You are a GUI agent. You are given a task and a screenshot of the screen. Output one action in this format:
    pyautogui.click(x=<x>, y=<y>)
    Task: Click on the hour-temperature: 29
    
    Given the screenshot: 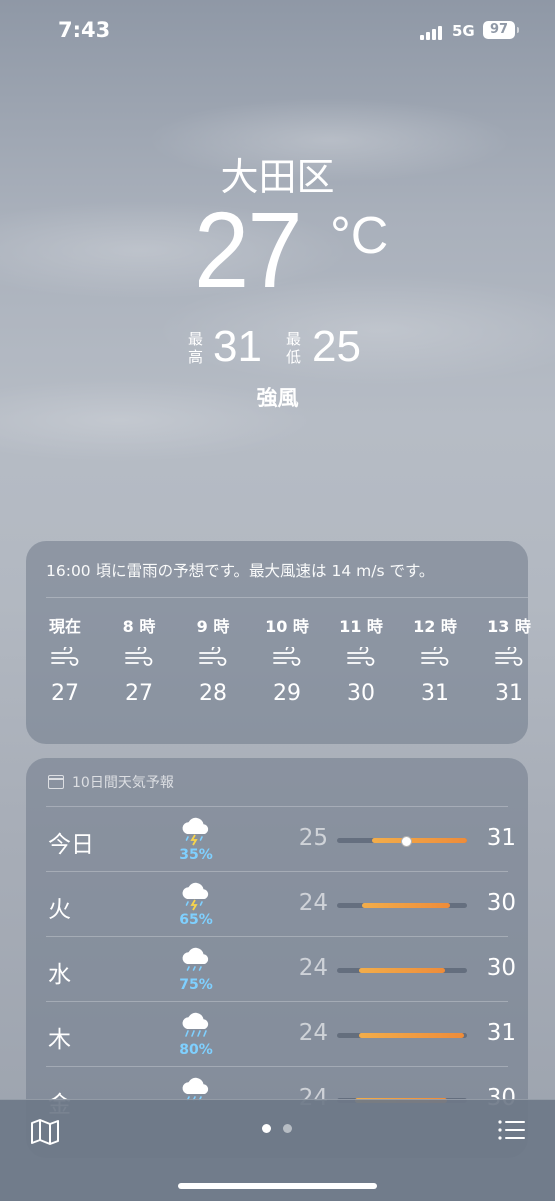 What is the action you would take?
    pyautogui.click(x=287, y=693)
    